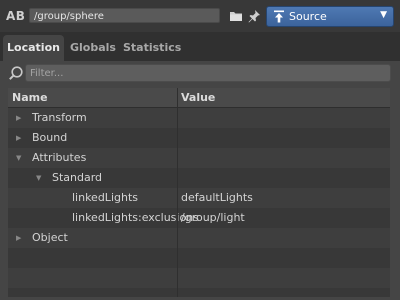 This screenshot has width=400, height=300. What do you see at coordinates (254, 16) in the screenshot?
I see `pin-icon` at bounding box center [254, 16].